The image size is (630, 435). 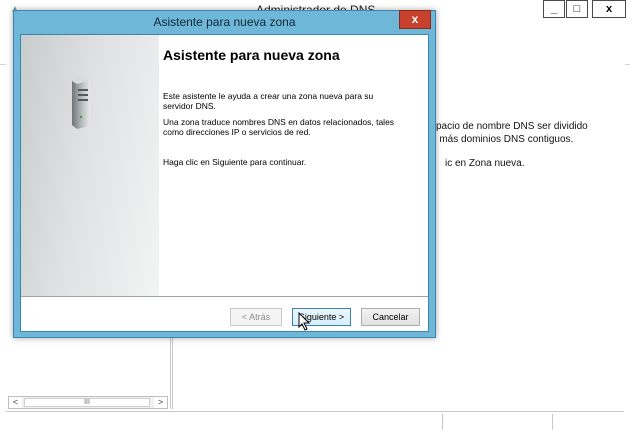 I want to click on server-icon, so click(x=81, y=103).